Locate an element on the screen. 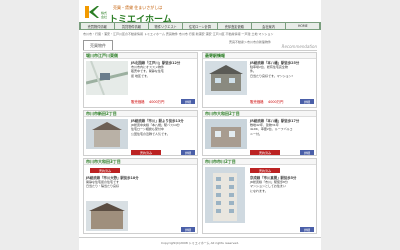  nav-item-assessment: 売却査定依頼 is located at coordinates (234, 26).